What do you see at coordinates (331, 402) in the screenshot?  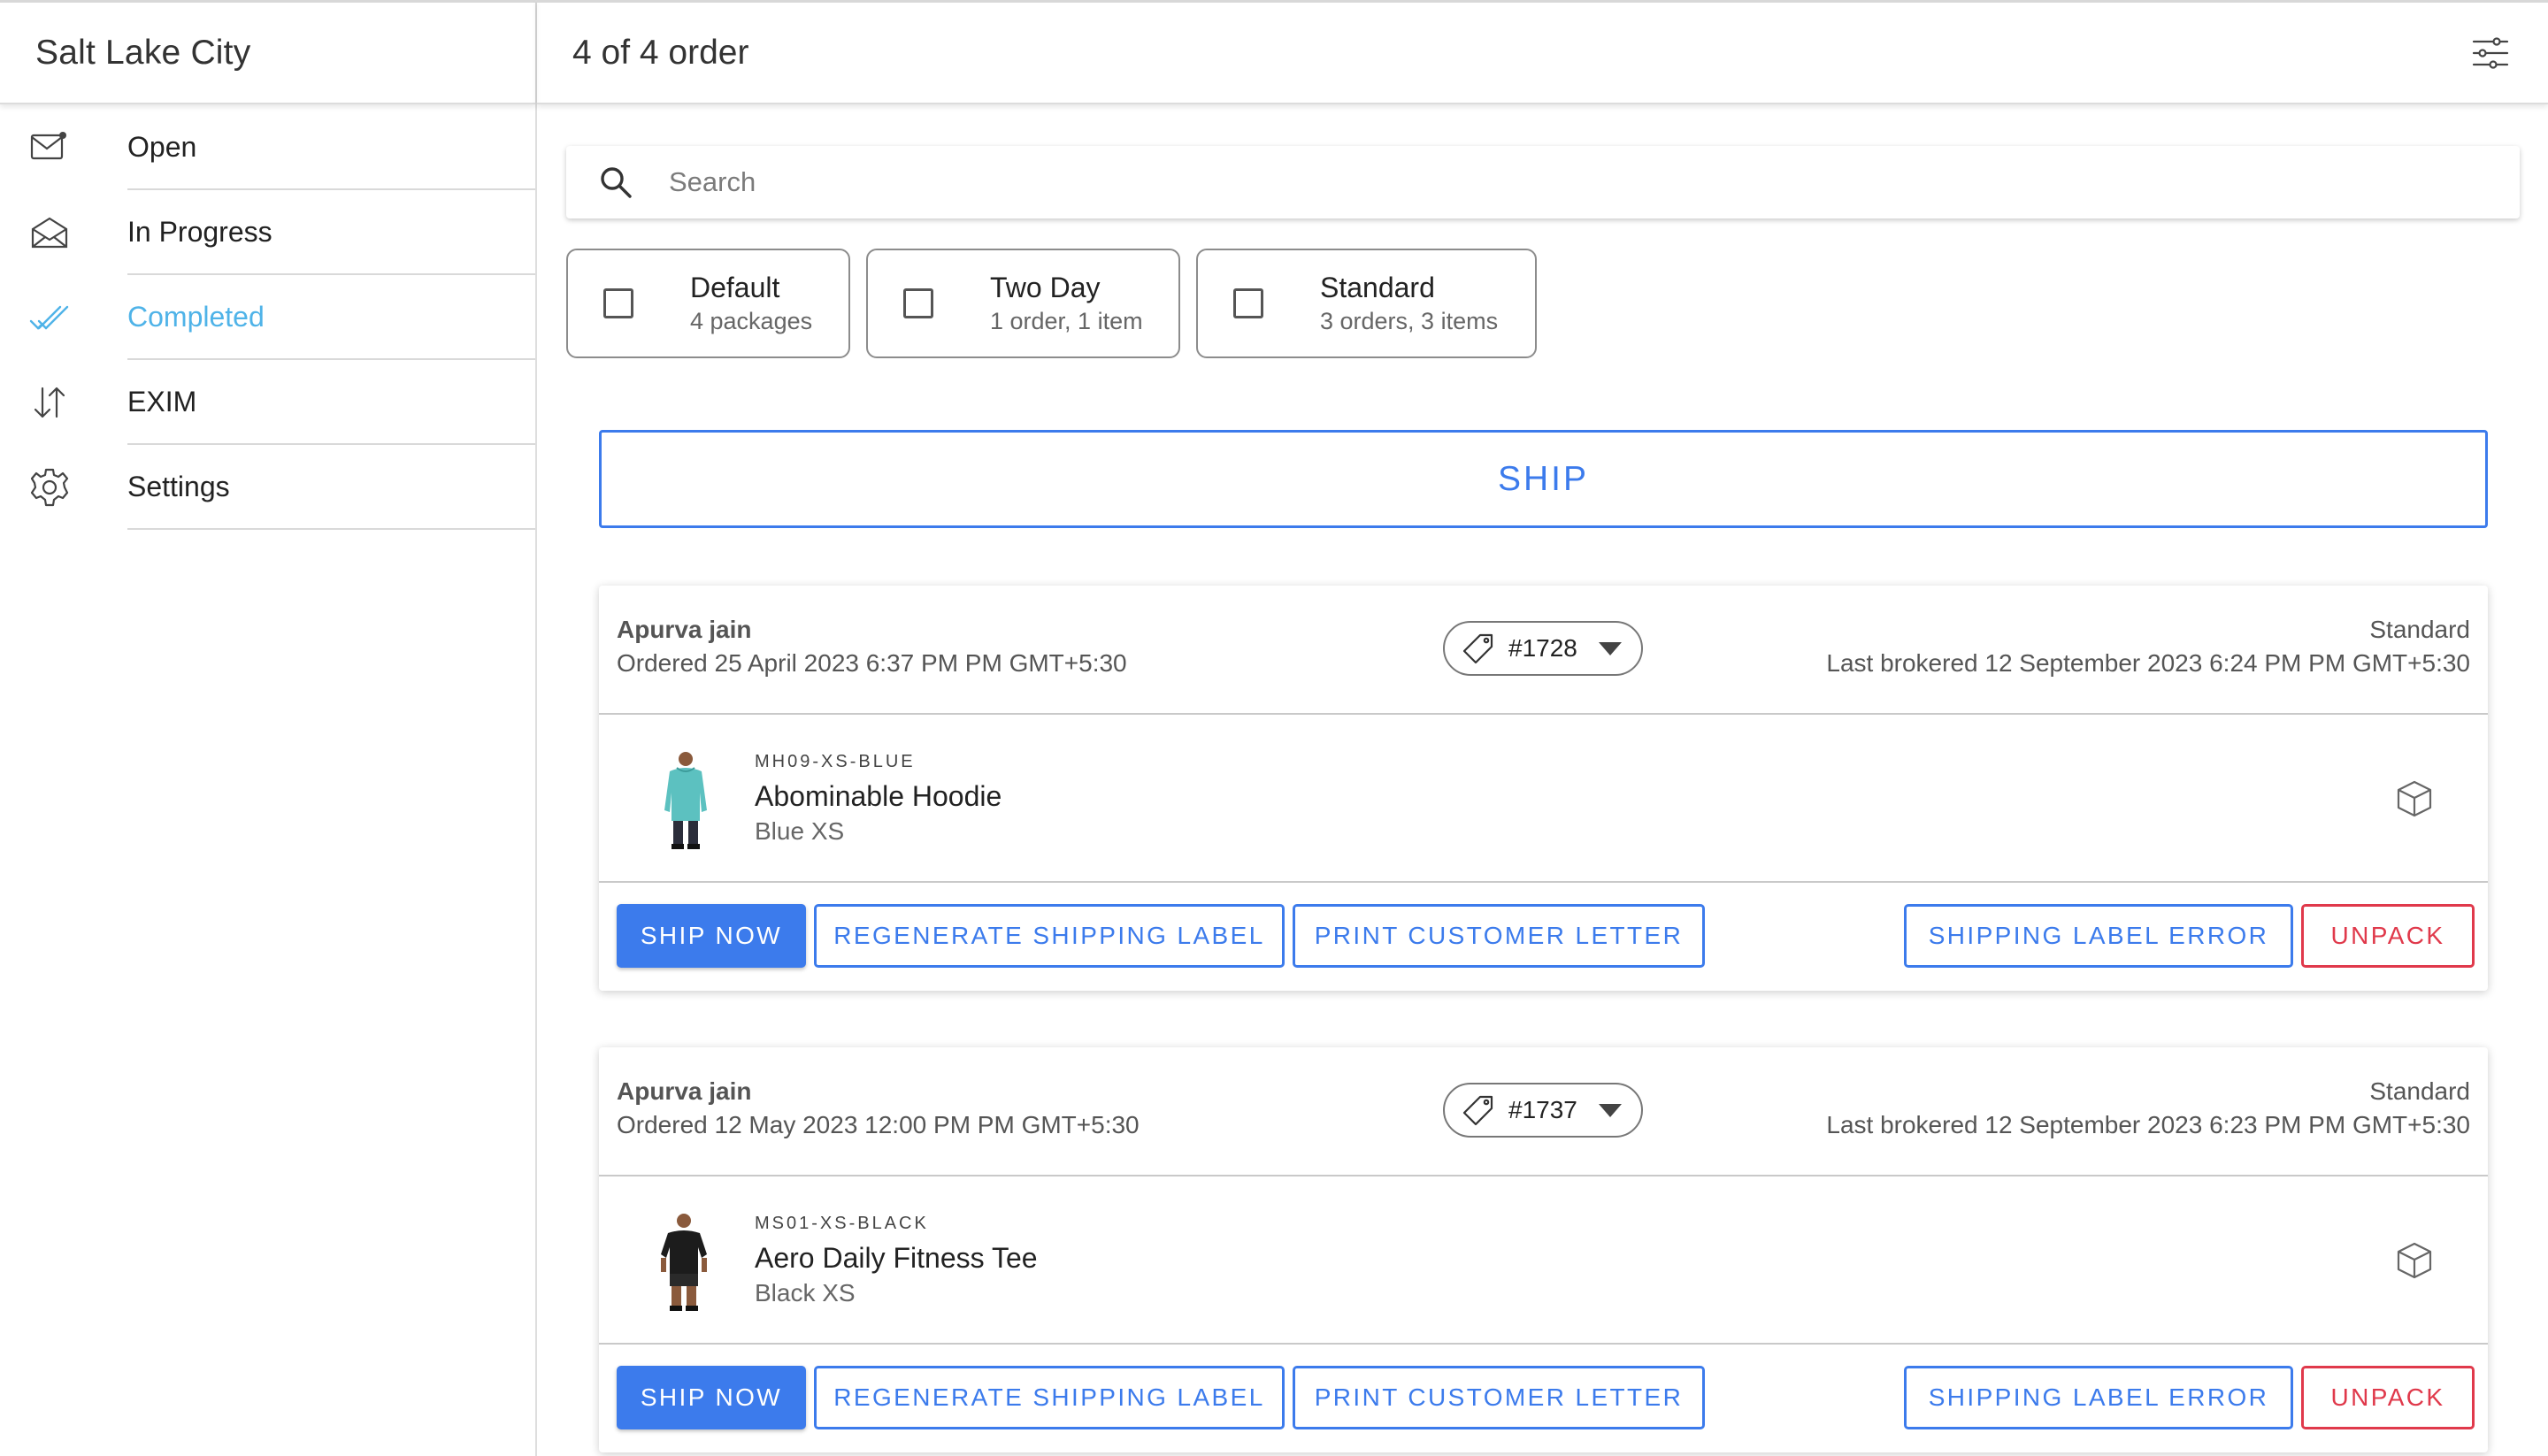 I see `sidebar-item-label: EXIM` at bounding box center [331, 402].